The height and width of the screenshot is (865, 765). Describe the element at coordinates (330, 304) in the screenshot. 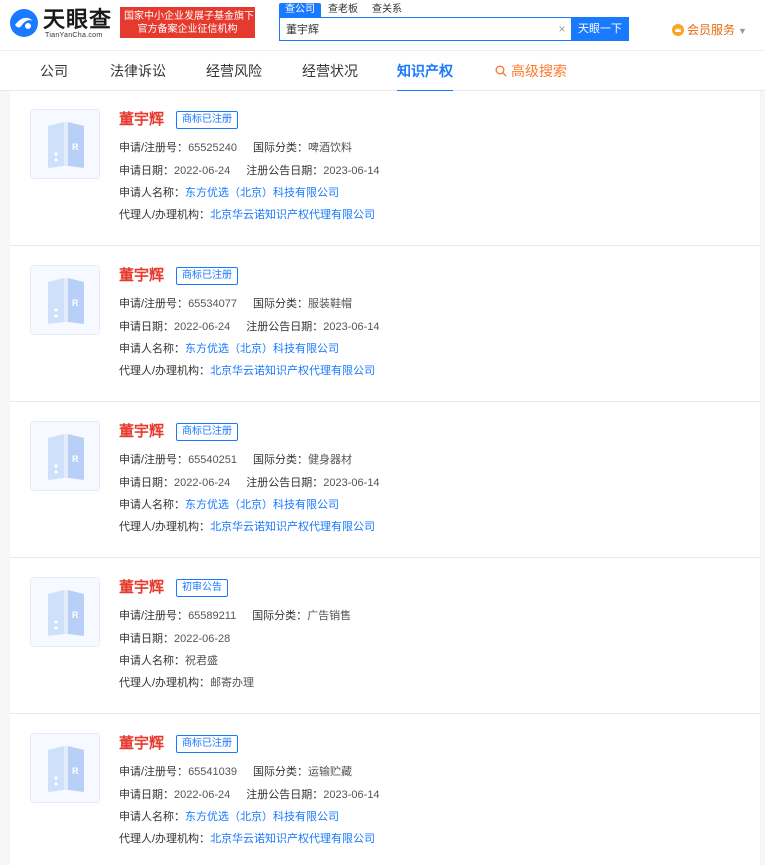

I see `intl-class-value: 服装鞋帽` at that location.